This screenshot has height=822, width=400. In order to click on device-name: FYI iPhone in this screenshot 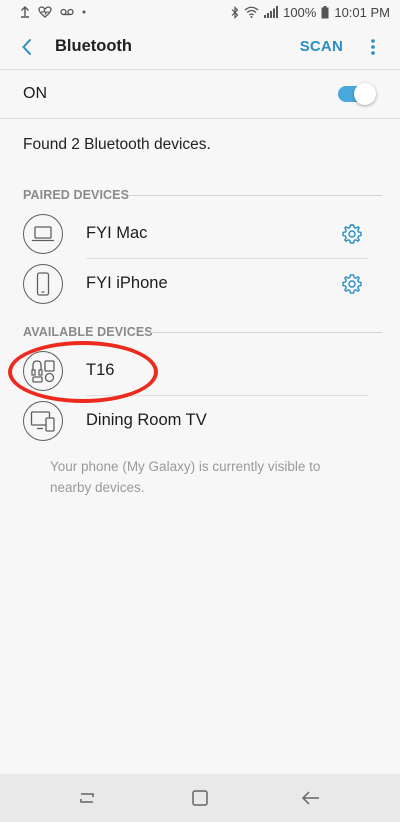, I will do `click(127, 283)`.